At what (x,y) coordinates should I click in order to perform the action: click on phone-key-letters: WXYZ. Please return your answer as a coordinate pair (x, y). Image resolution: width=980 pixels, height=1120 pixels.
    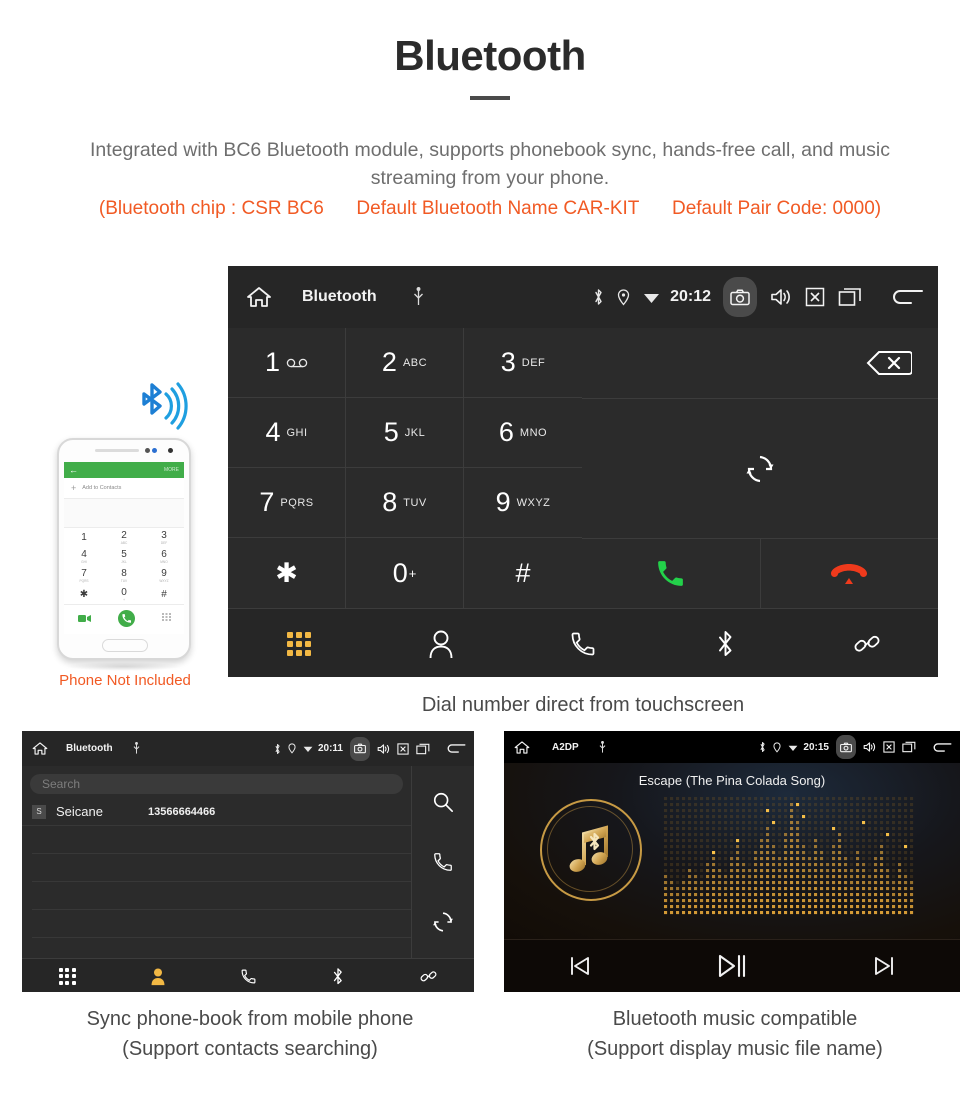
    Looking at the image, I should click on (164, 580).